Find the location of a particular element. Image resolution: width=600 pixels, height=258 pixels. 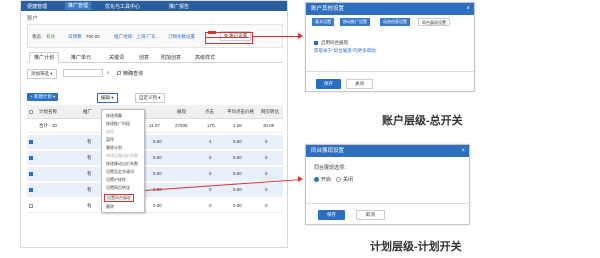

header-conversion: 网页转化 is located at coordinates (270, 112).